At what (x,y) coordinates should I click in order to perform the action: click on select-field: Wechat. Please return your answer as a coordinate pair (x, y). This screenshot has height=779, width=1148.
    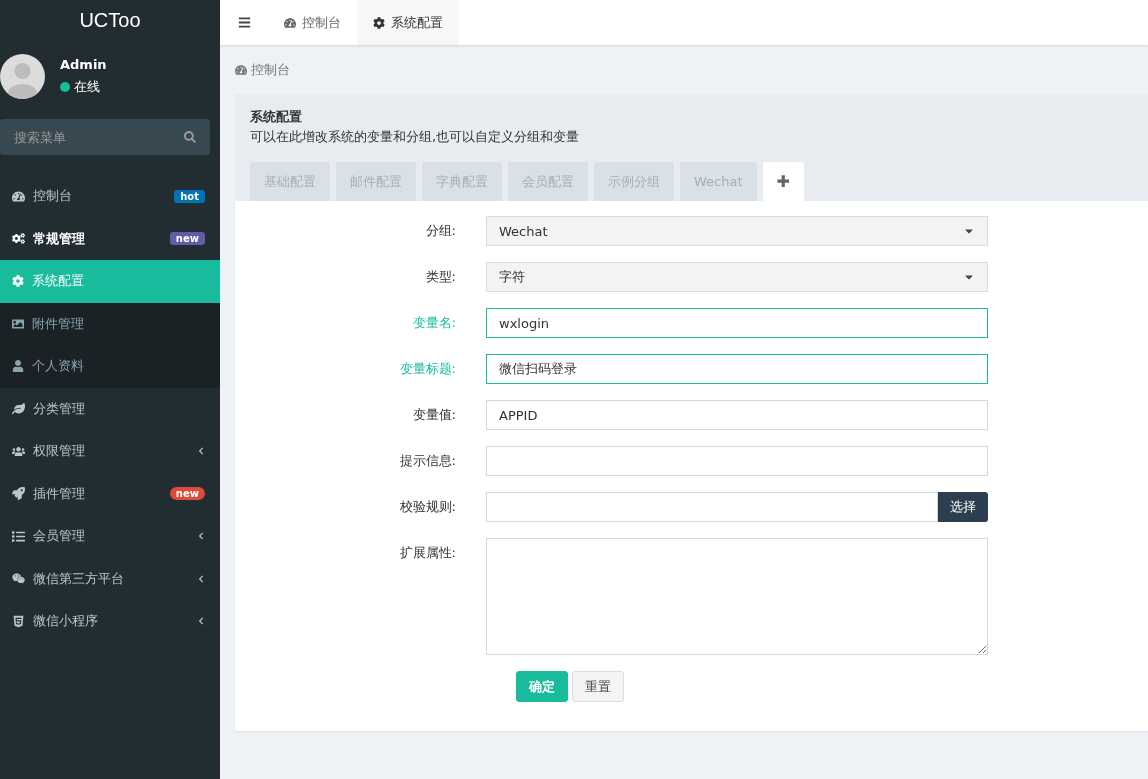
    Looking at the image, I should click on (737, 231).